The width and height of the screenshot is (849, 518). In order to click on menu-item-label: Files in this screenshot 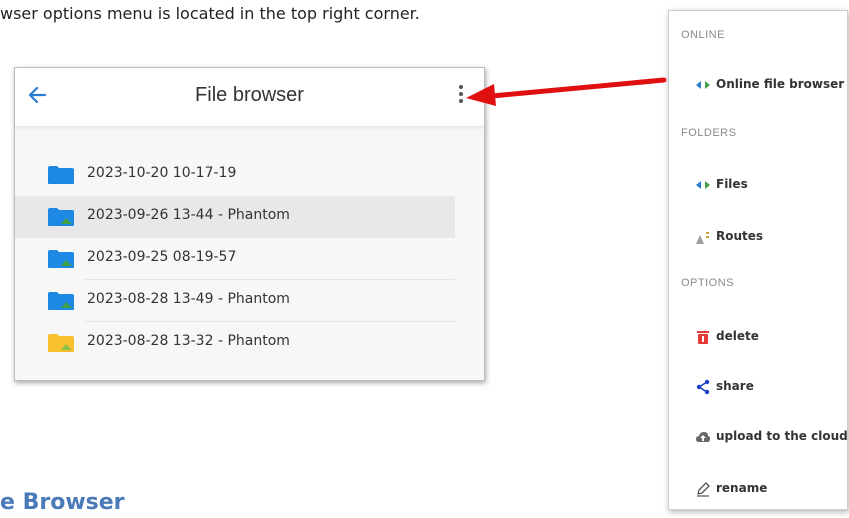, I will do `click(732, 184)`.